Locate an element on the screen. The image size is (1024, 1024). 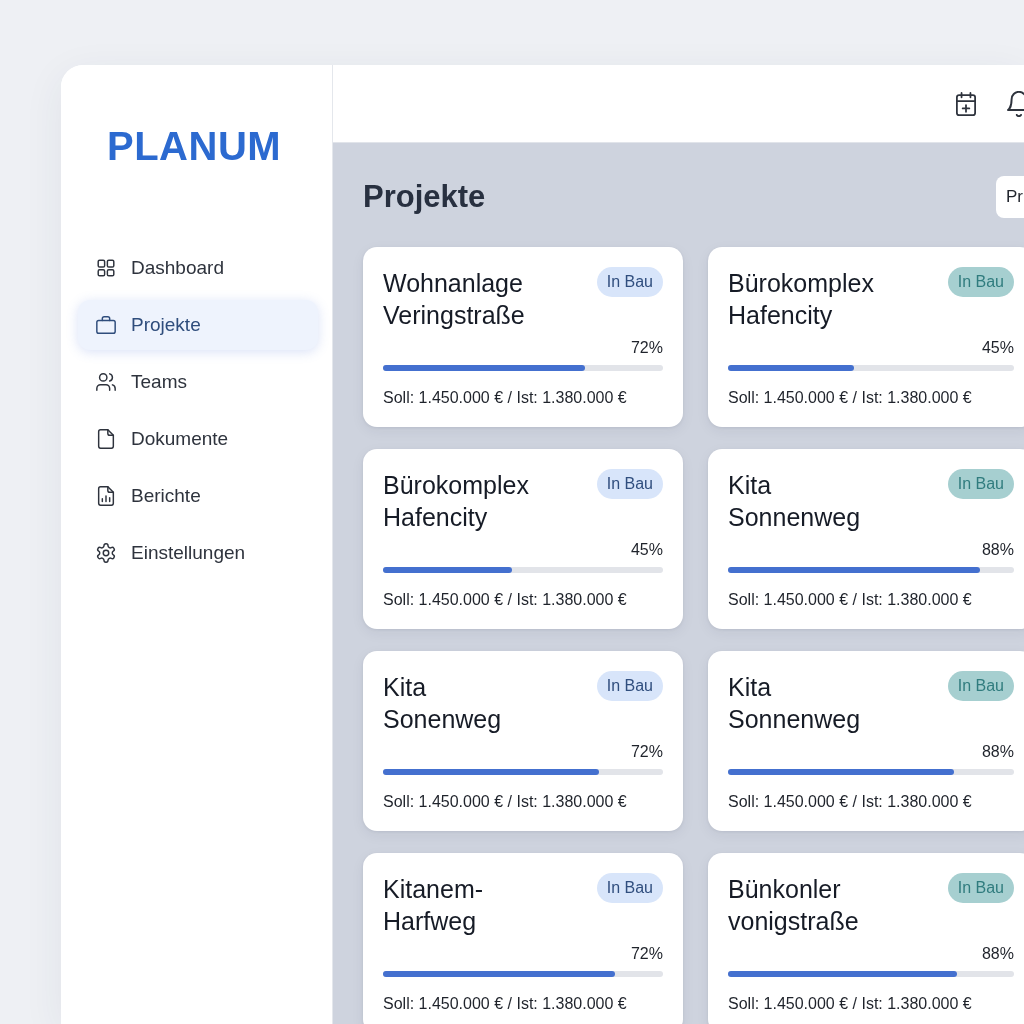
users-icon is located at coordinates (106, 382).